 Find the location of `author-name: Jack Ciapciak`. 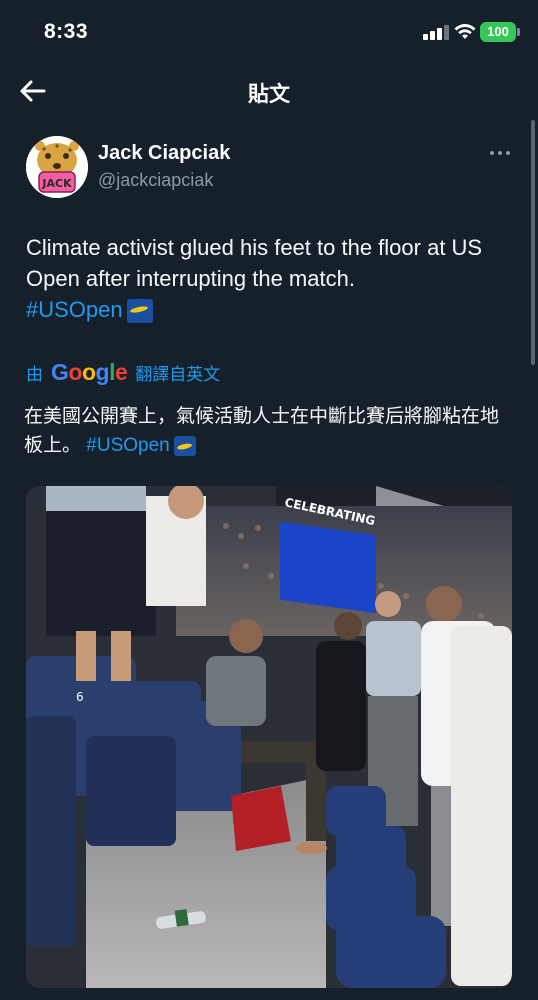

author-name: Jack Ciapciak is located at coordinates (164, 153).